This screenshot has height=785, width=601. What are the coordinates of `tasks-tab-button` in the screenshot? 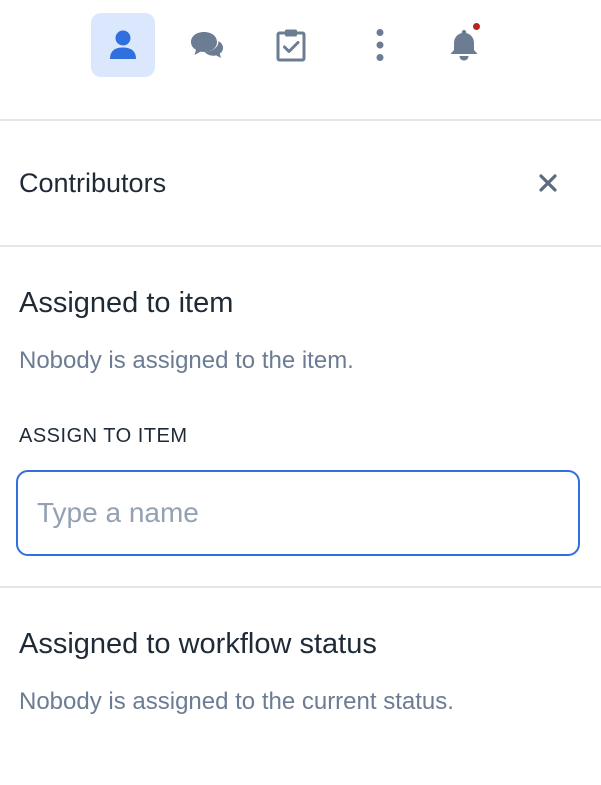 It's located at (291, 45).